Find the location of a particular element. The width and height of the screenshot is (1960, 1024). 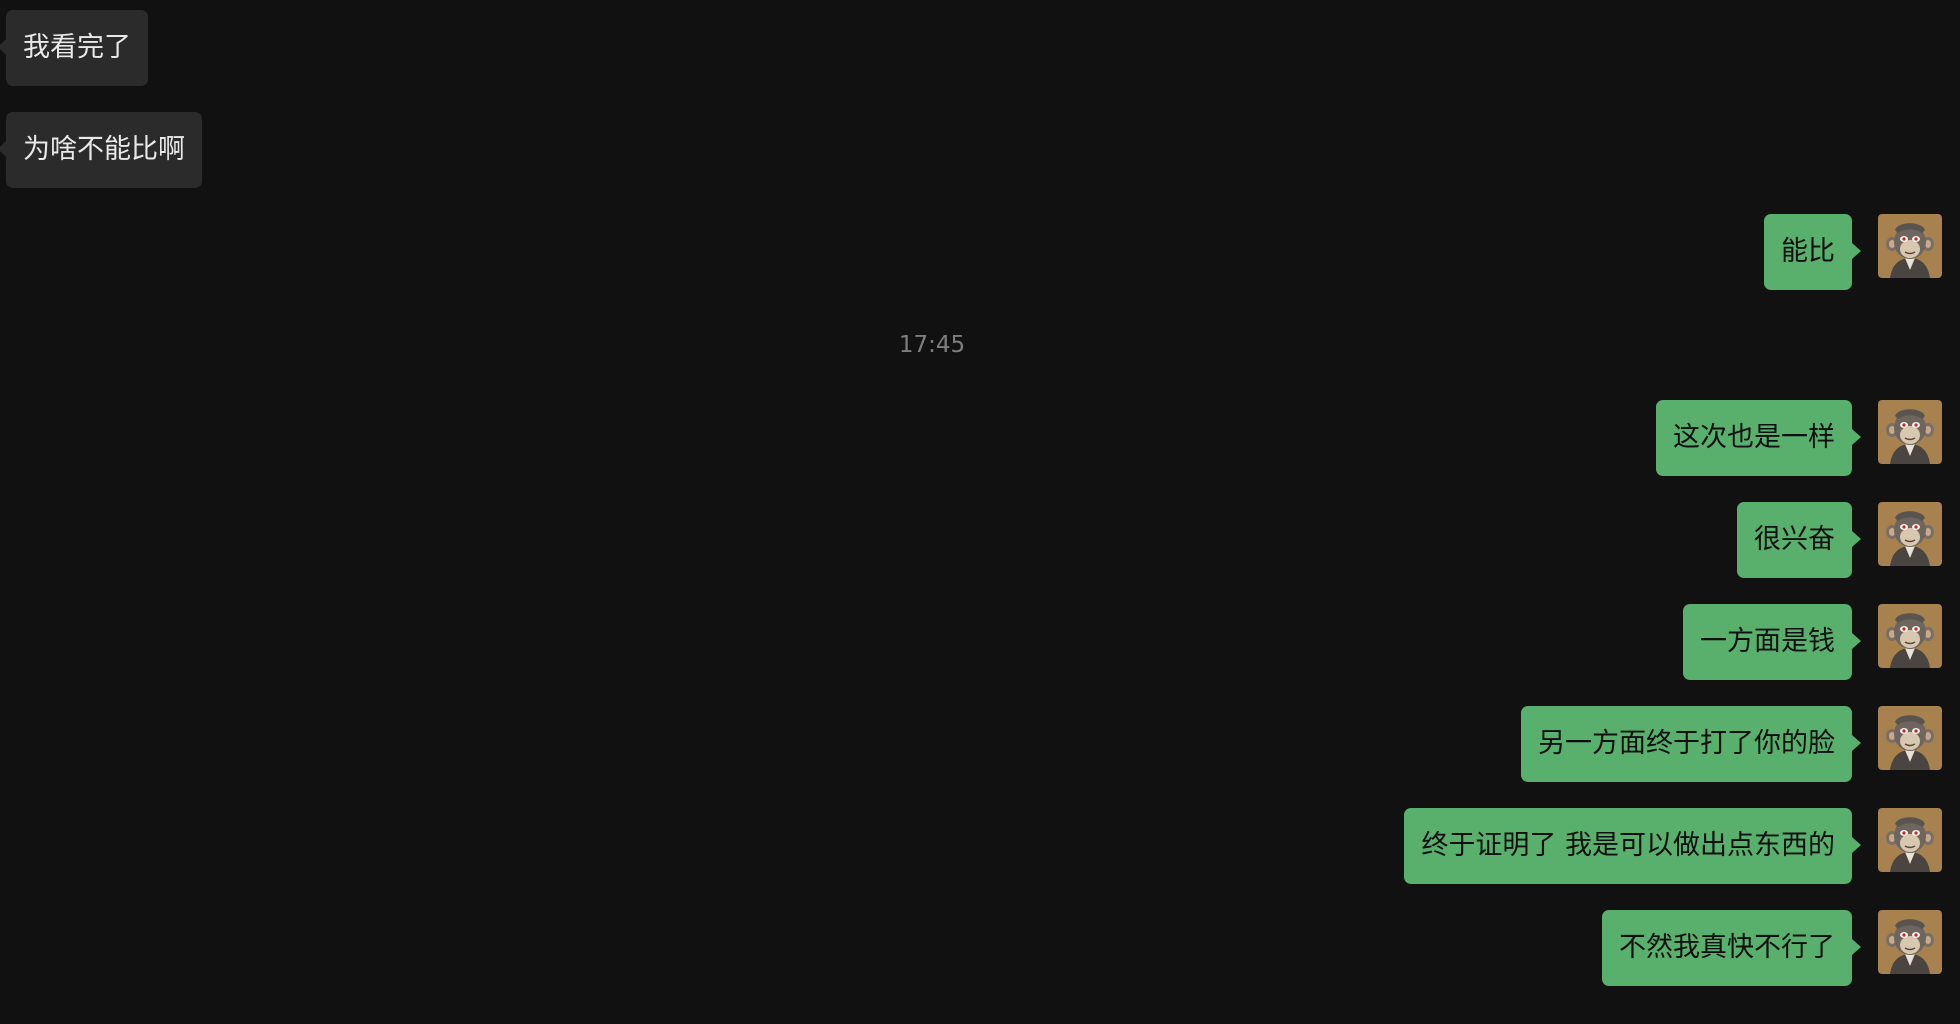

message-row: 很兴奋 is located at coordinates (1839, 540).